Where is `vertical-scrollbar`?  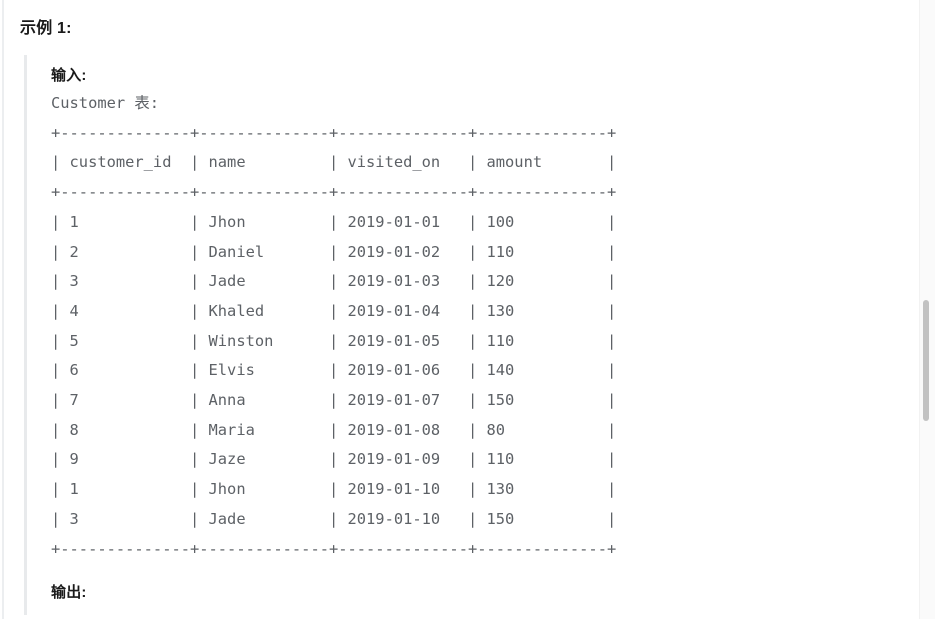
vertical-scrollbar is located at coordinates (927, 309).